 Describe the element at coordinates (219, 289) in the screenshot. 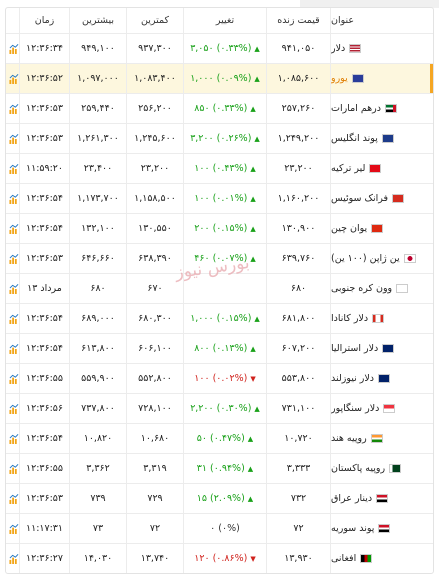

I see `table-row: وون کره جنوبی ۶۸۰ ۶۷۰ ۶۸۰ ۱۳ مرداد` at that location.